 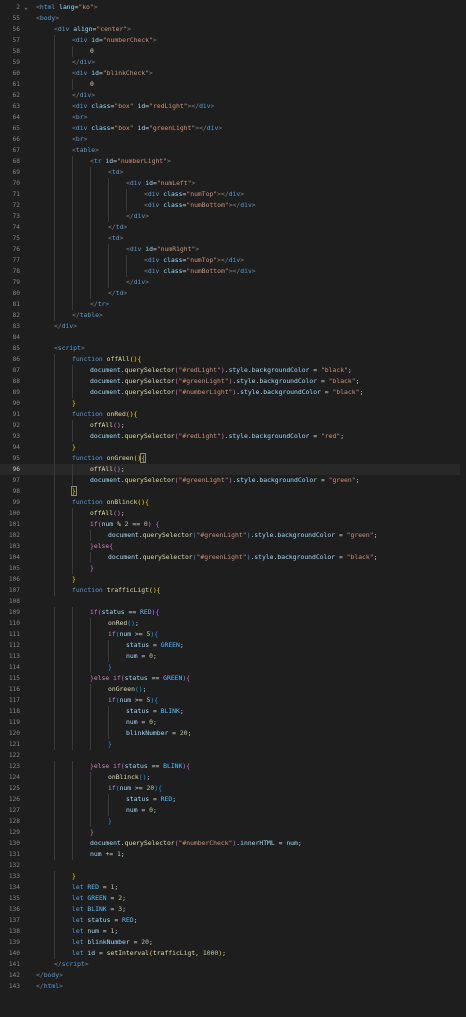 What do you see at coordinates (233, 799) in the screenshot?
I see `code-line: 126 status = RED;` at bounding box center [233, 799].